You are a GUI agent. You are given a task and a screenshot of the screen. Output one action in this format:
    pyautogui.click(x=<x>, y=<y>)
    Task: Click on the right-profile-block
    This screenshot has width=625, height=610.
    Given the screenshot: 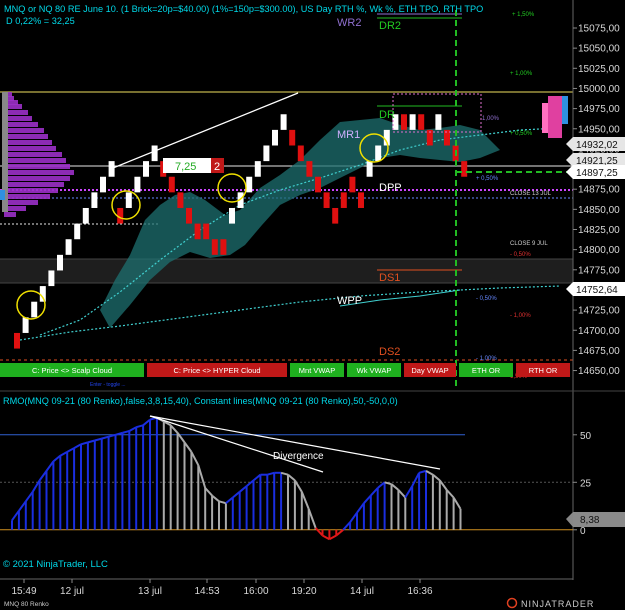 What is the action you would take?
    pyautogui.click(x=555, y=117)
    